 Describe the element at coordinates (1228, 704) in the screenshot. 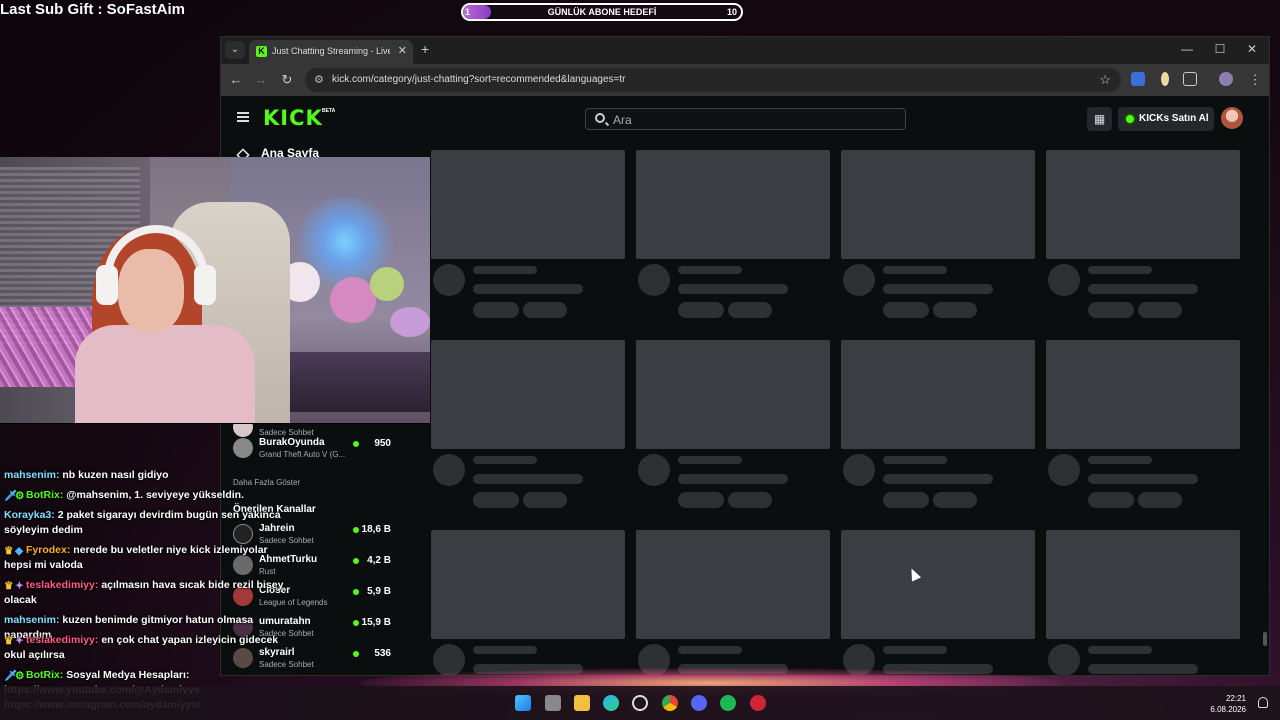

I see `system-clock: 22:21 6.08.2026` at that location.